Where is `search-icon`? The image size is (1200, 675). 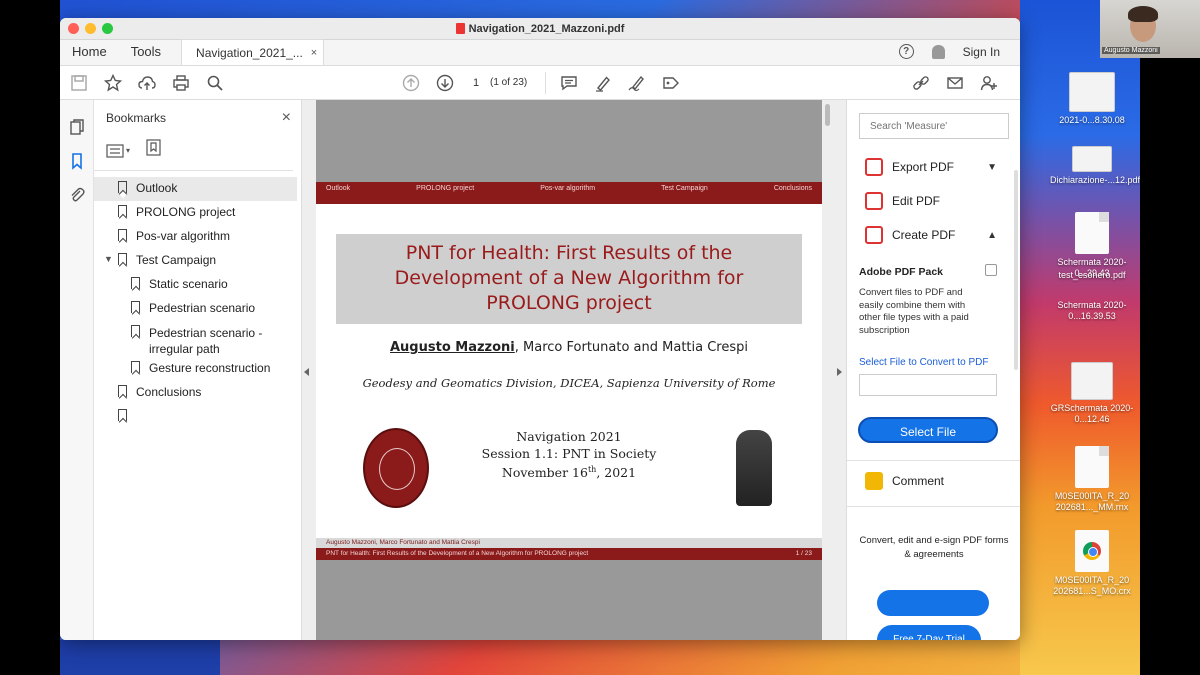
search-icon is located at coordinates (215, 83).